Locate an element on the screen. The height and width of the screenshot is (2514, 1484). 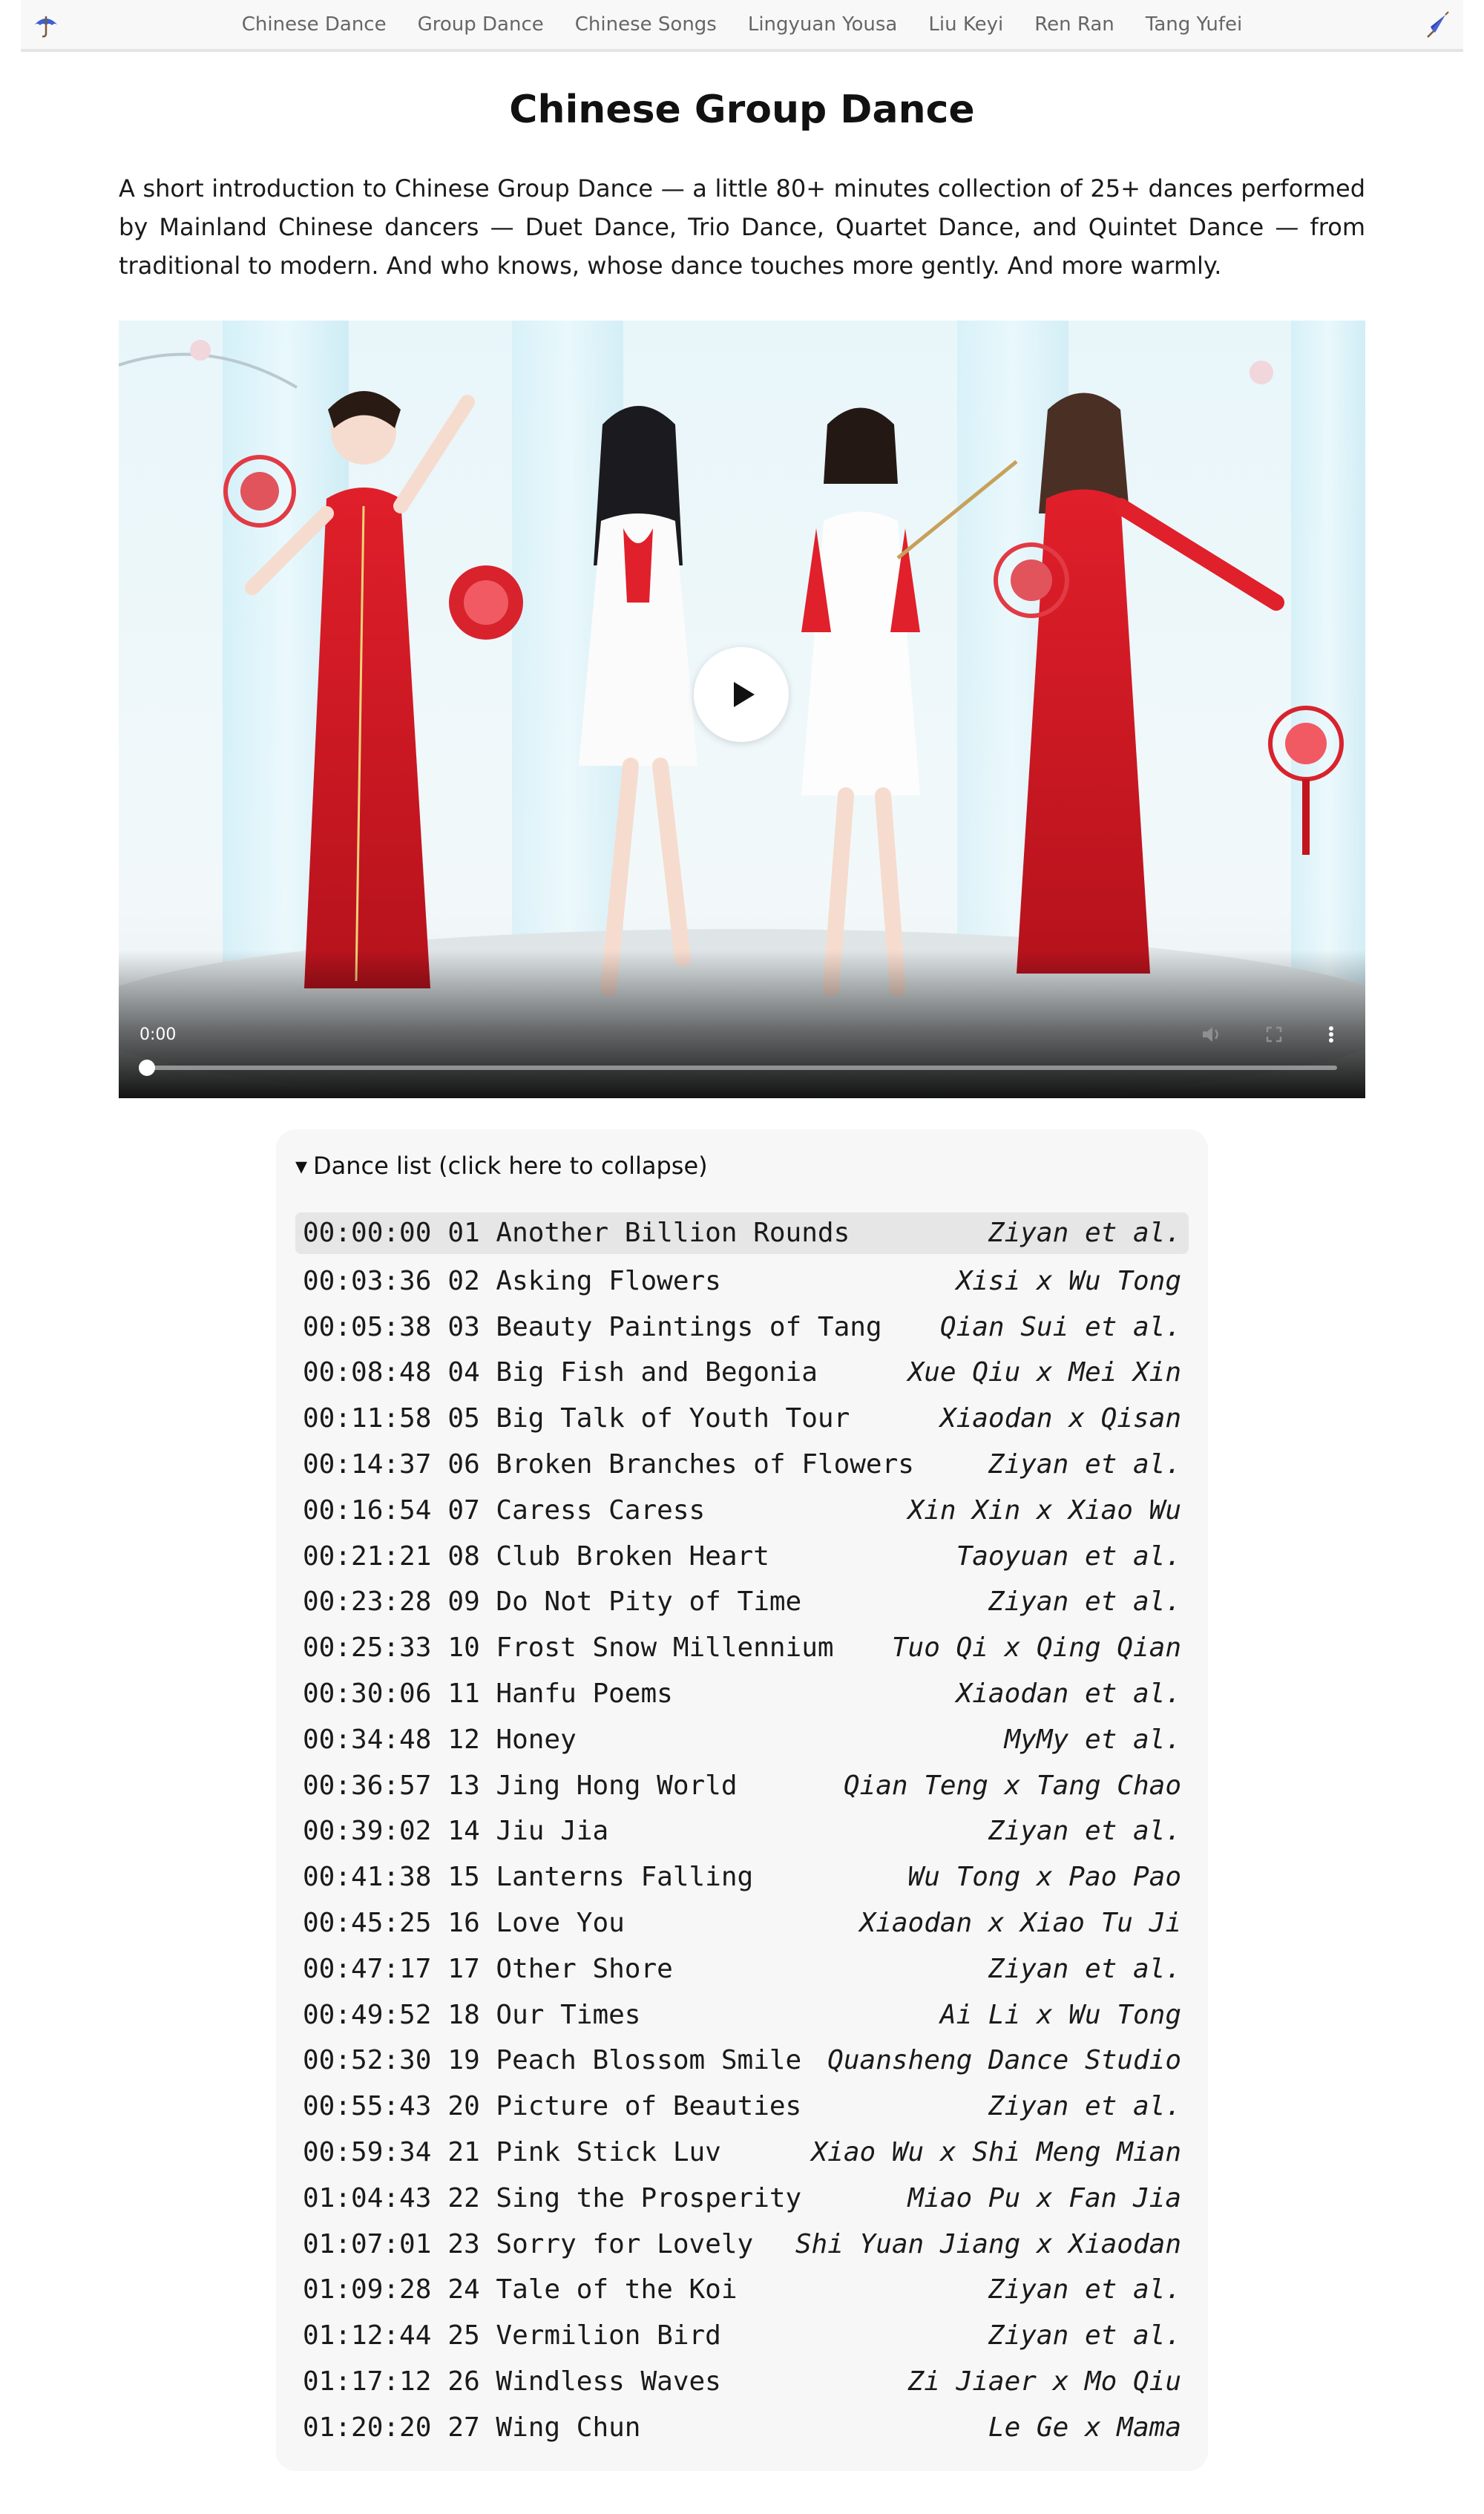
nav-link-chinese-songs: Chinese Songs is located at coordinates (645, 24).